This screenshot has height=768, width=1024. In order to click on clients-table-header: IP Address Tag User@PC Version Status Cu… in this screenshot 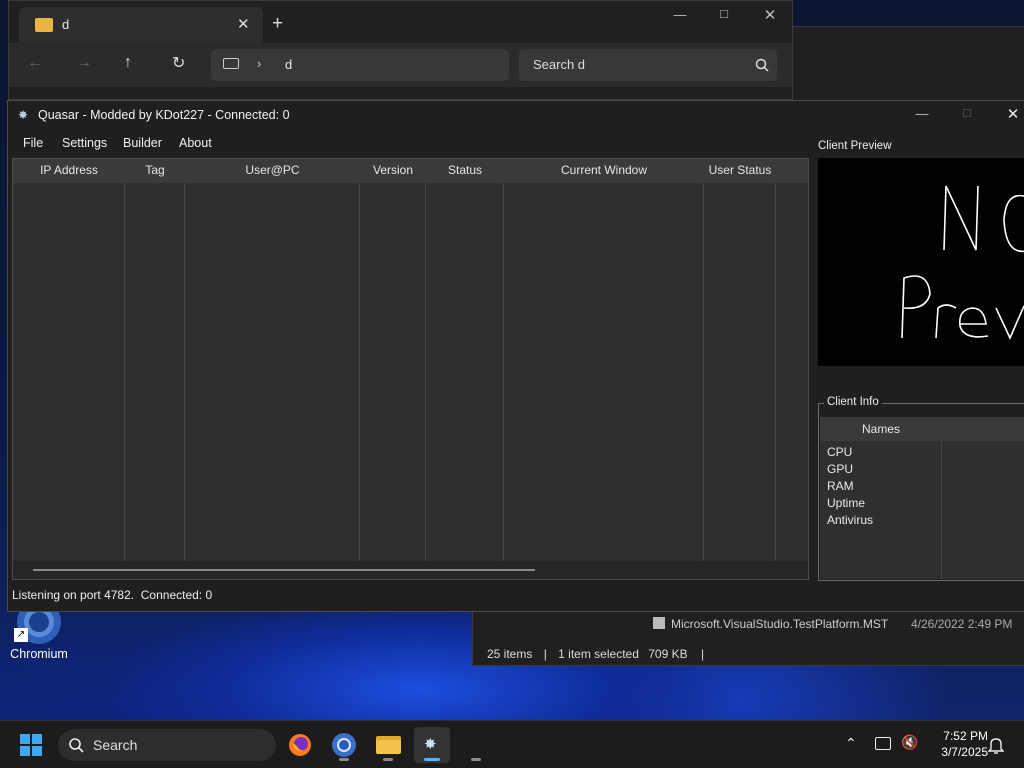, I will do `click(410, 171)`.